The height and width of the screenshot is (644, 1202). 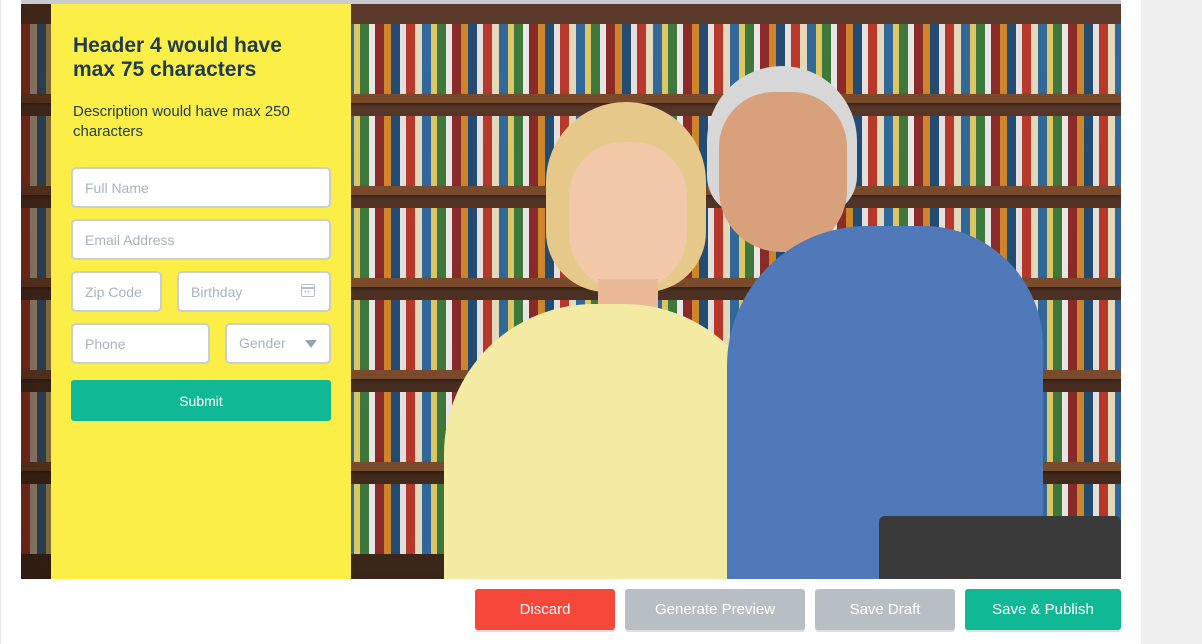 I want to click on zip-code-field, so click(x=116, y=291).